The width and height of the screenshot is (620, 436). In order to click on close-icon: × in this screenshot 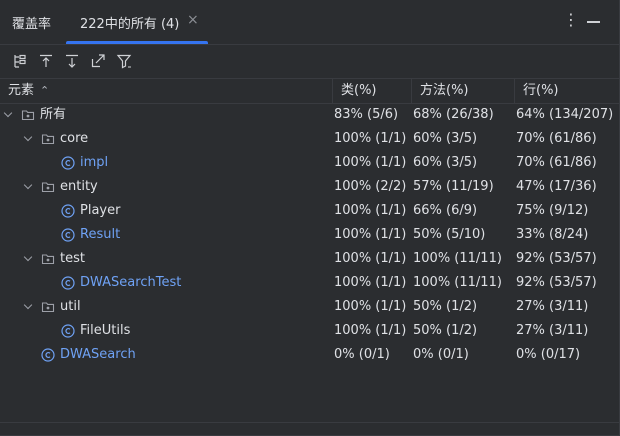, I will do `click(193, 20)`.